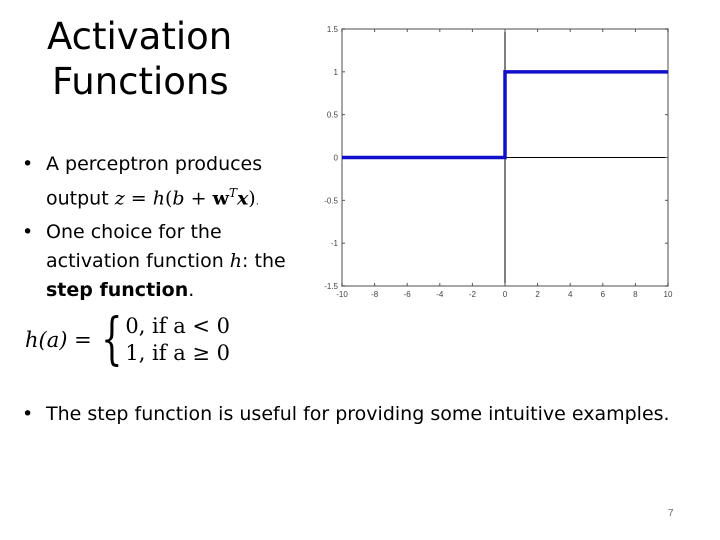 The width and height of the screenshot is (720, 540). Describe the element at coordinates (603, 294) in the screenshot. I see `x-tick-label: 6` at that location.